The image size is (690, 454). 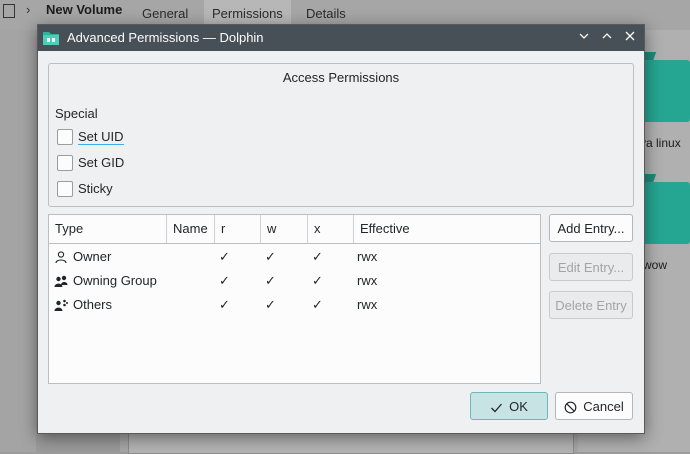 I want to click on close-icon, so click(x=630, y=36).